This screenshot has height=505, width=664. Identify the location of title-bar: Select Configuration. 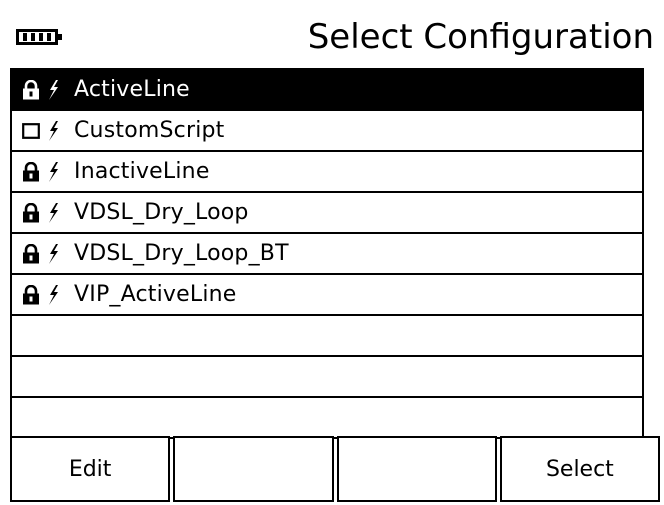
(331, 37).